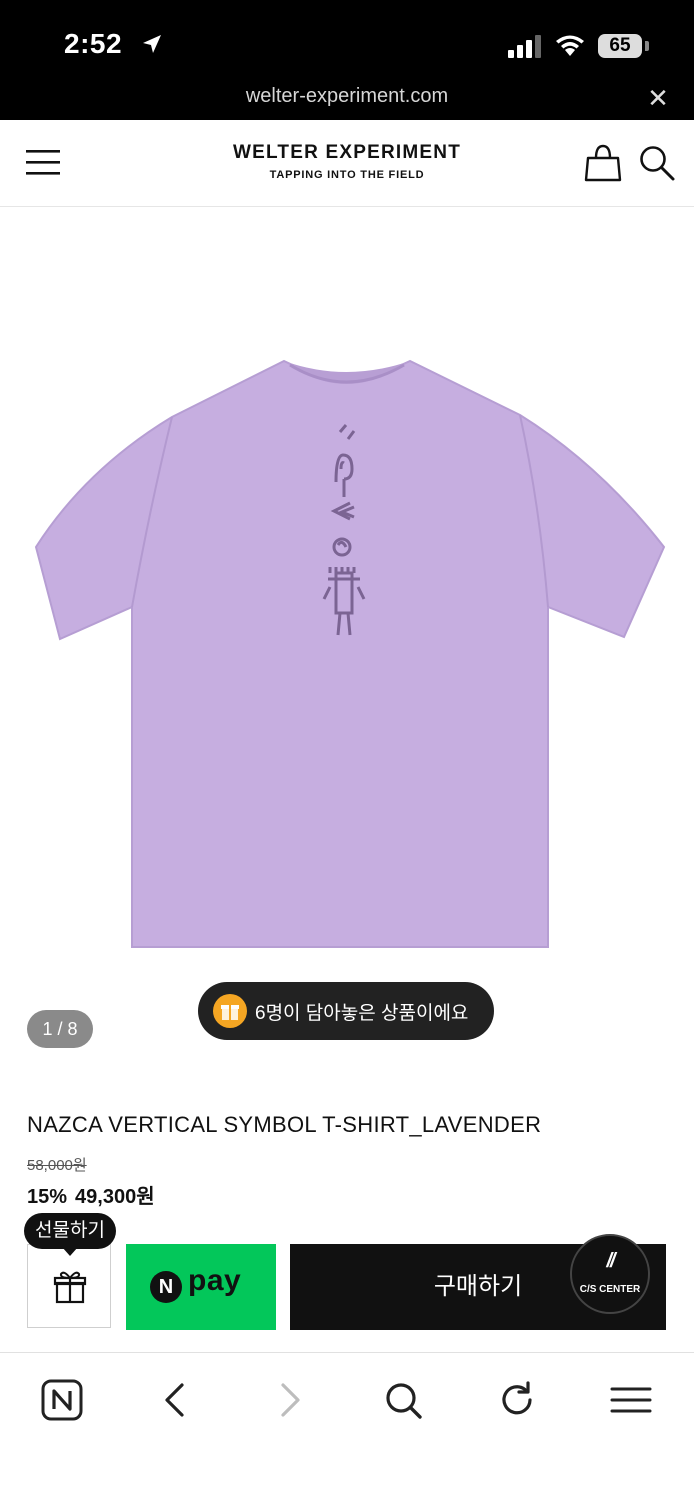  Describe the element at coordinates (347, 163) in the screenshot. I see `site-header: WELTER EXPERIMENT TAPPING INTO THE FIELD` at that location.